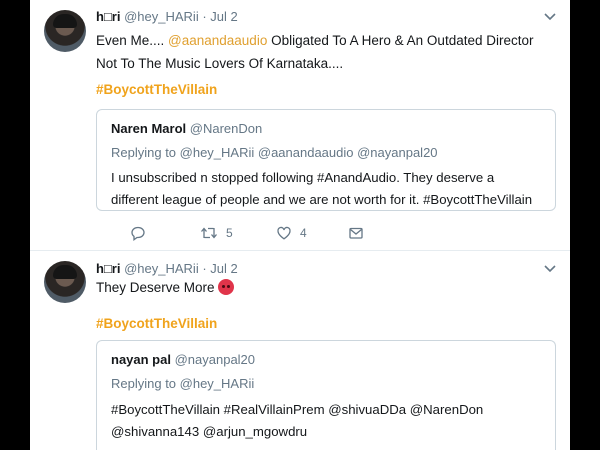 This screenshot has height=450, width=600. Describe the element at coordinates (149, 128) in the screenshot. I see `quoted-author-name: Naren Marol` at that location.